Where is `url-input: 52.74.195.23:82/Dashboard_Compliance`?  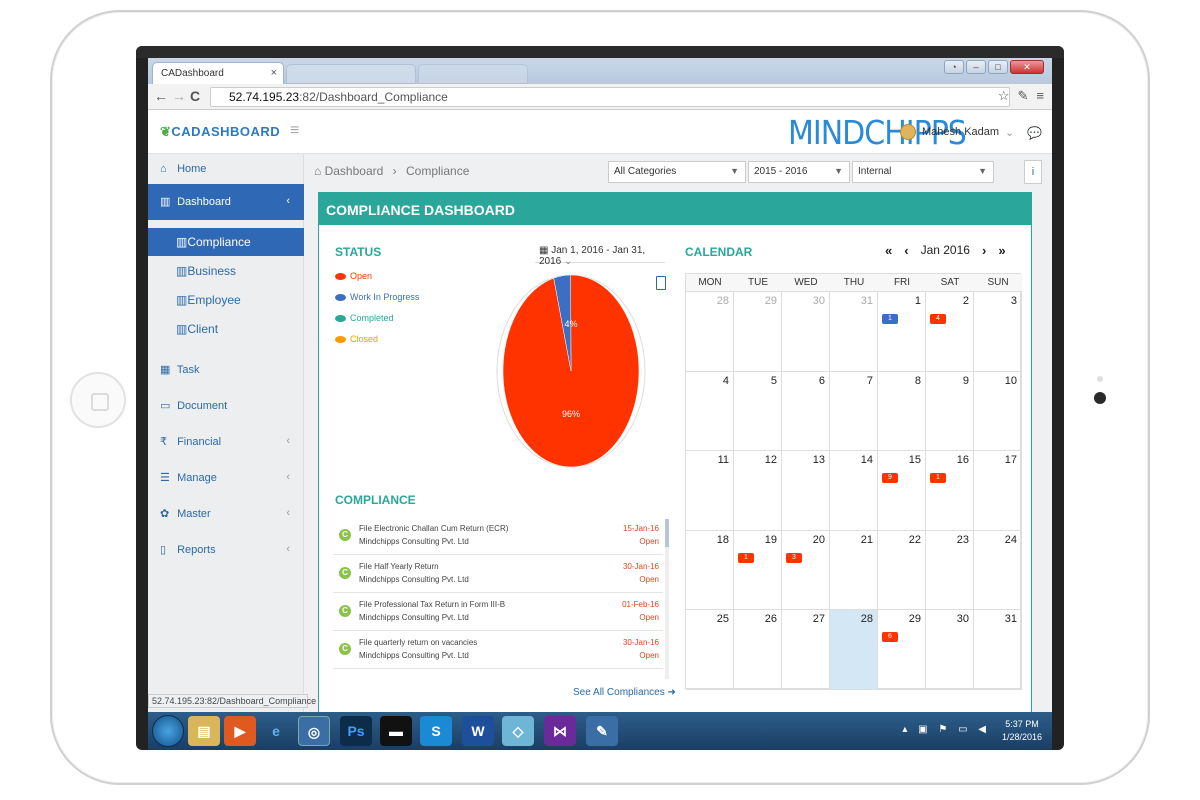
url-input: 52.74.195.23:82/Dashboard_Compliance is located at coordinates (610, 97).